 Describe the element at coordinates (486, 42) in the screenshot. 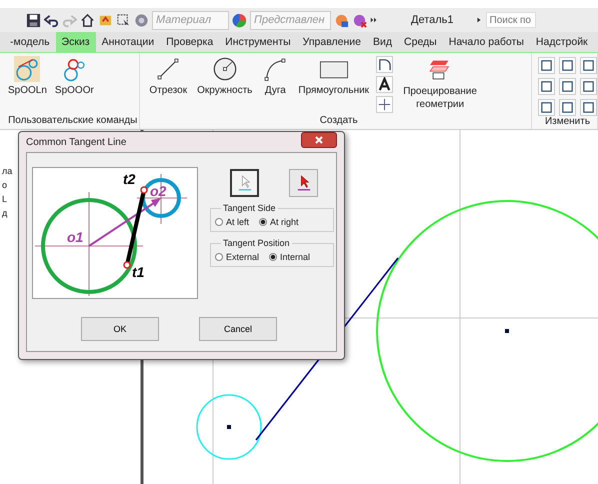

I see `ribbon-tab: Начало работы` at that location.